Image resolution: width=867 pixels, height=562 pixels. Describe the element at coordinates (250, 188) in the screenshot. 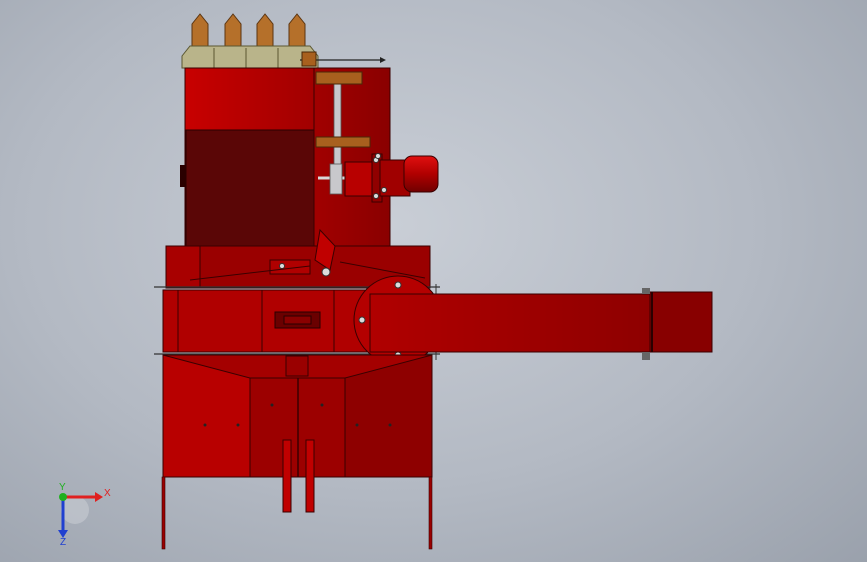

I see `hopper-window` at that location.